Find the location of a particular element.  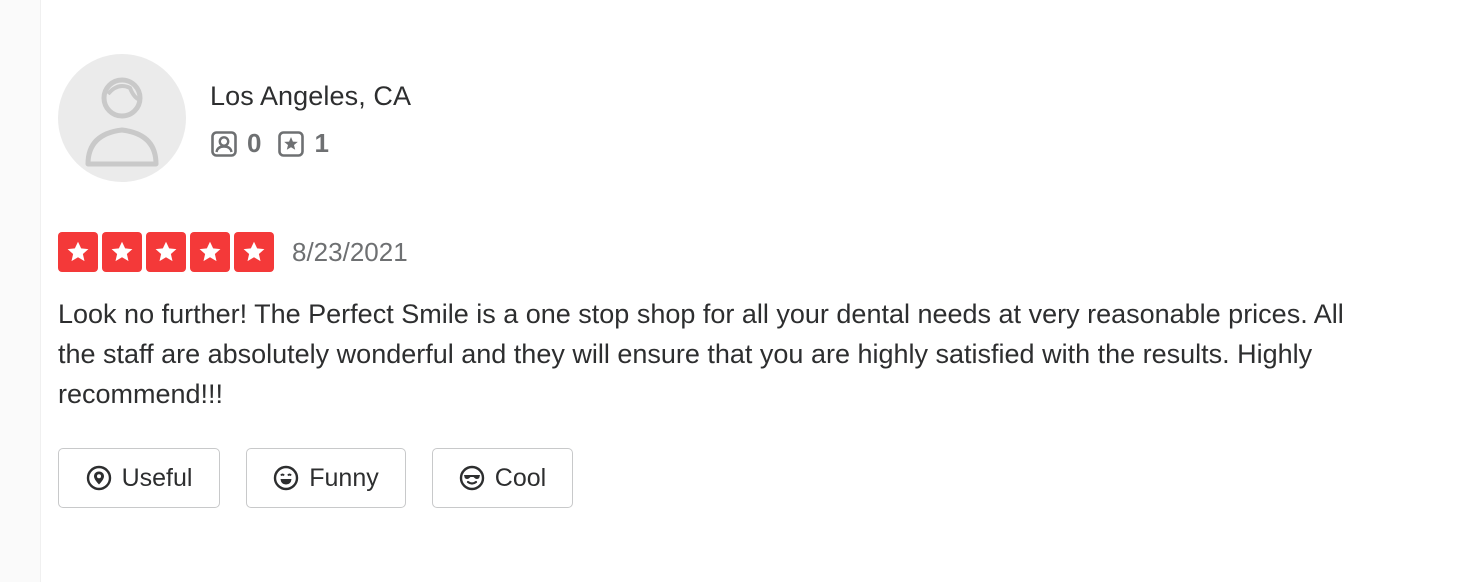

star-rating is located at coordinates (168, 252).